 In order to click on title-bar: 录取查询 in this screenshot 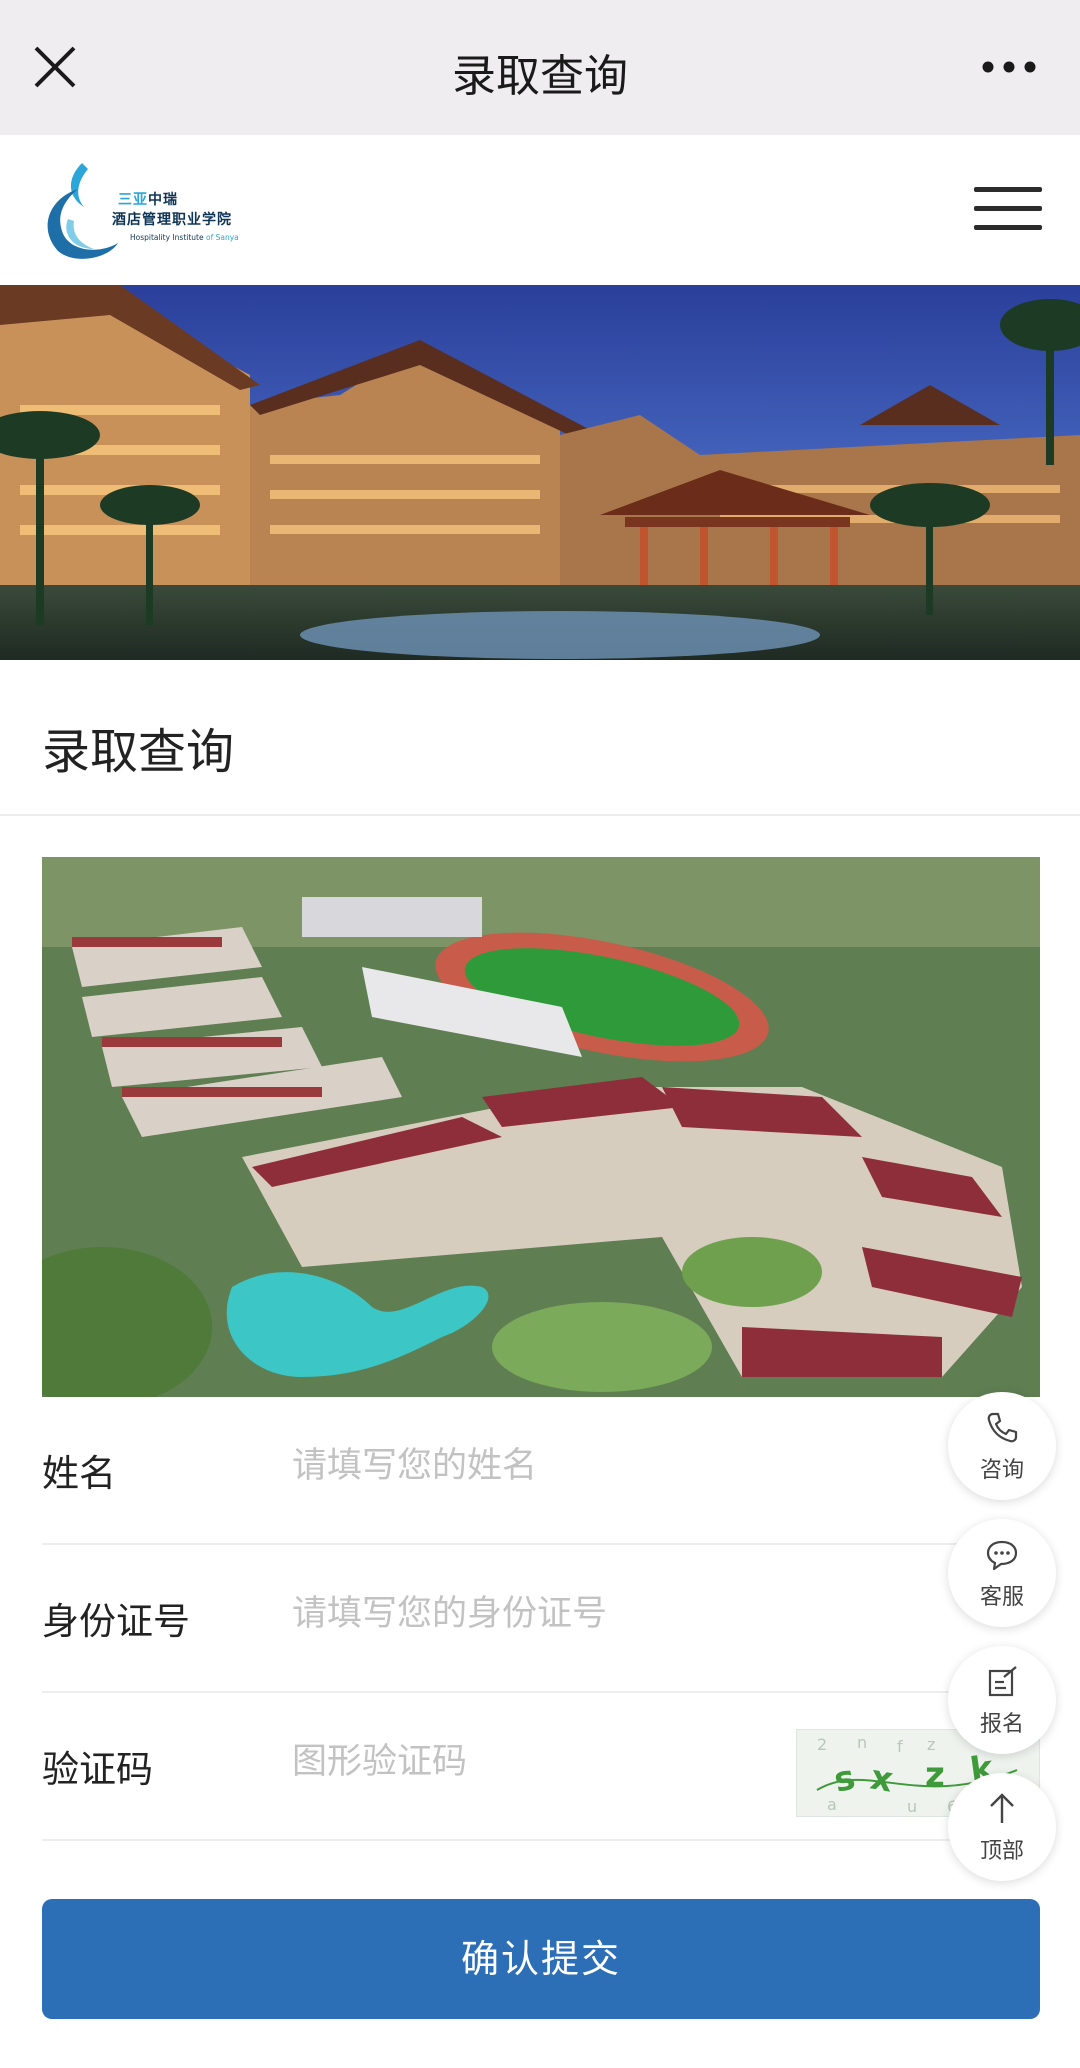, I will do `click(540, 67)`.